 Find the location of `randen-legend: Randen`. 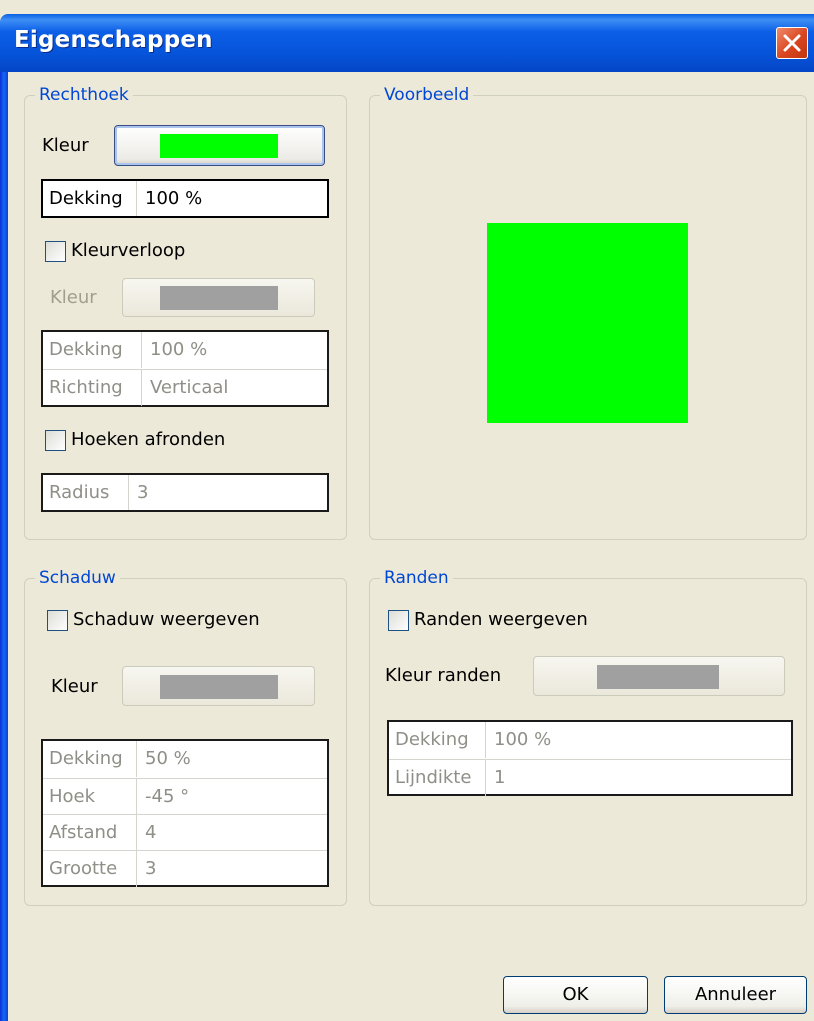

randen-legend: Randen is located at coordinates (416, 578).